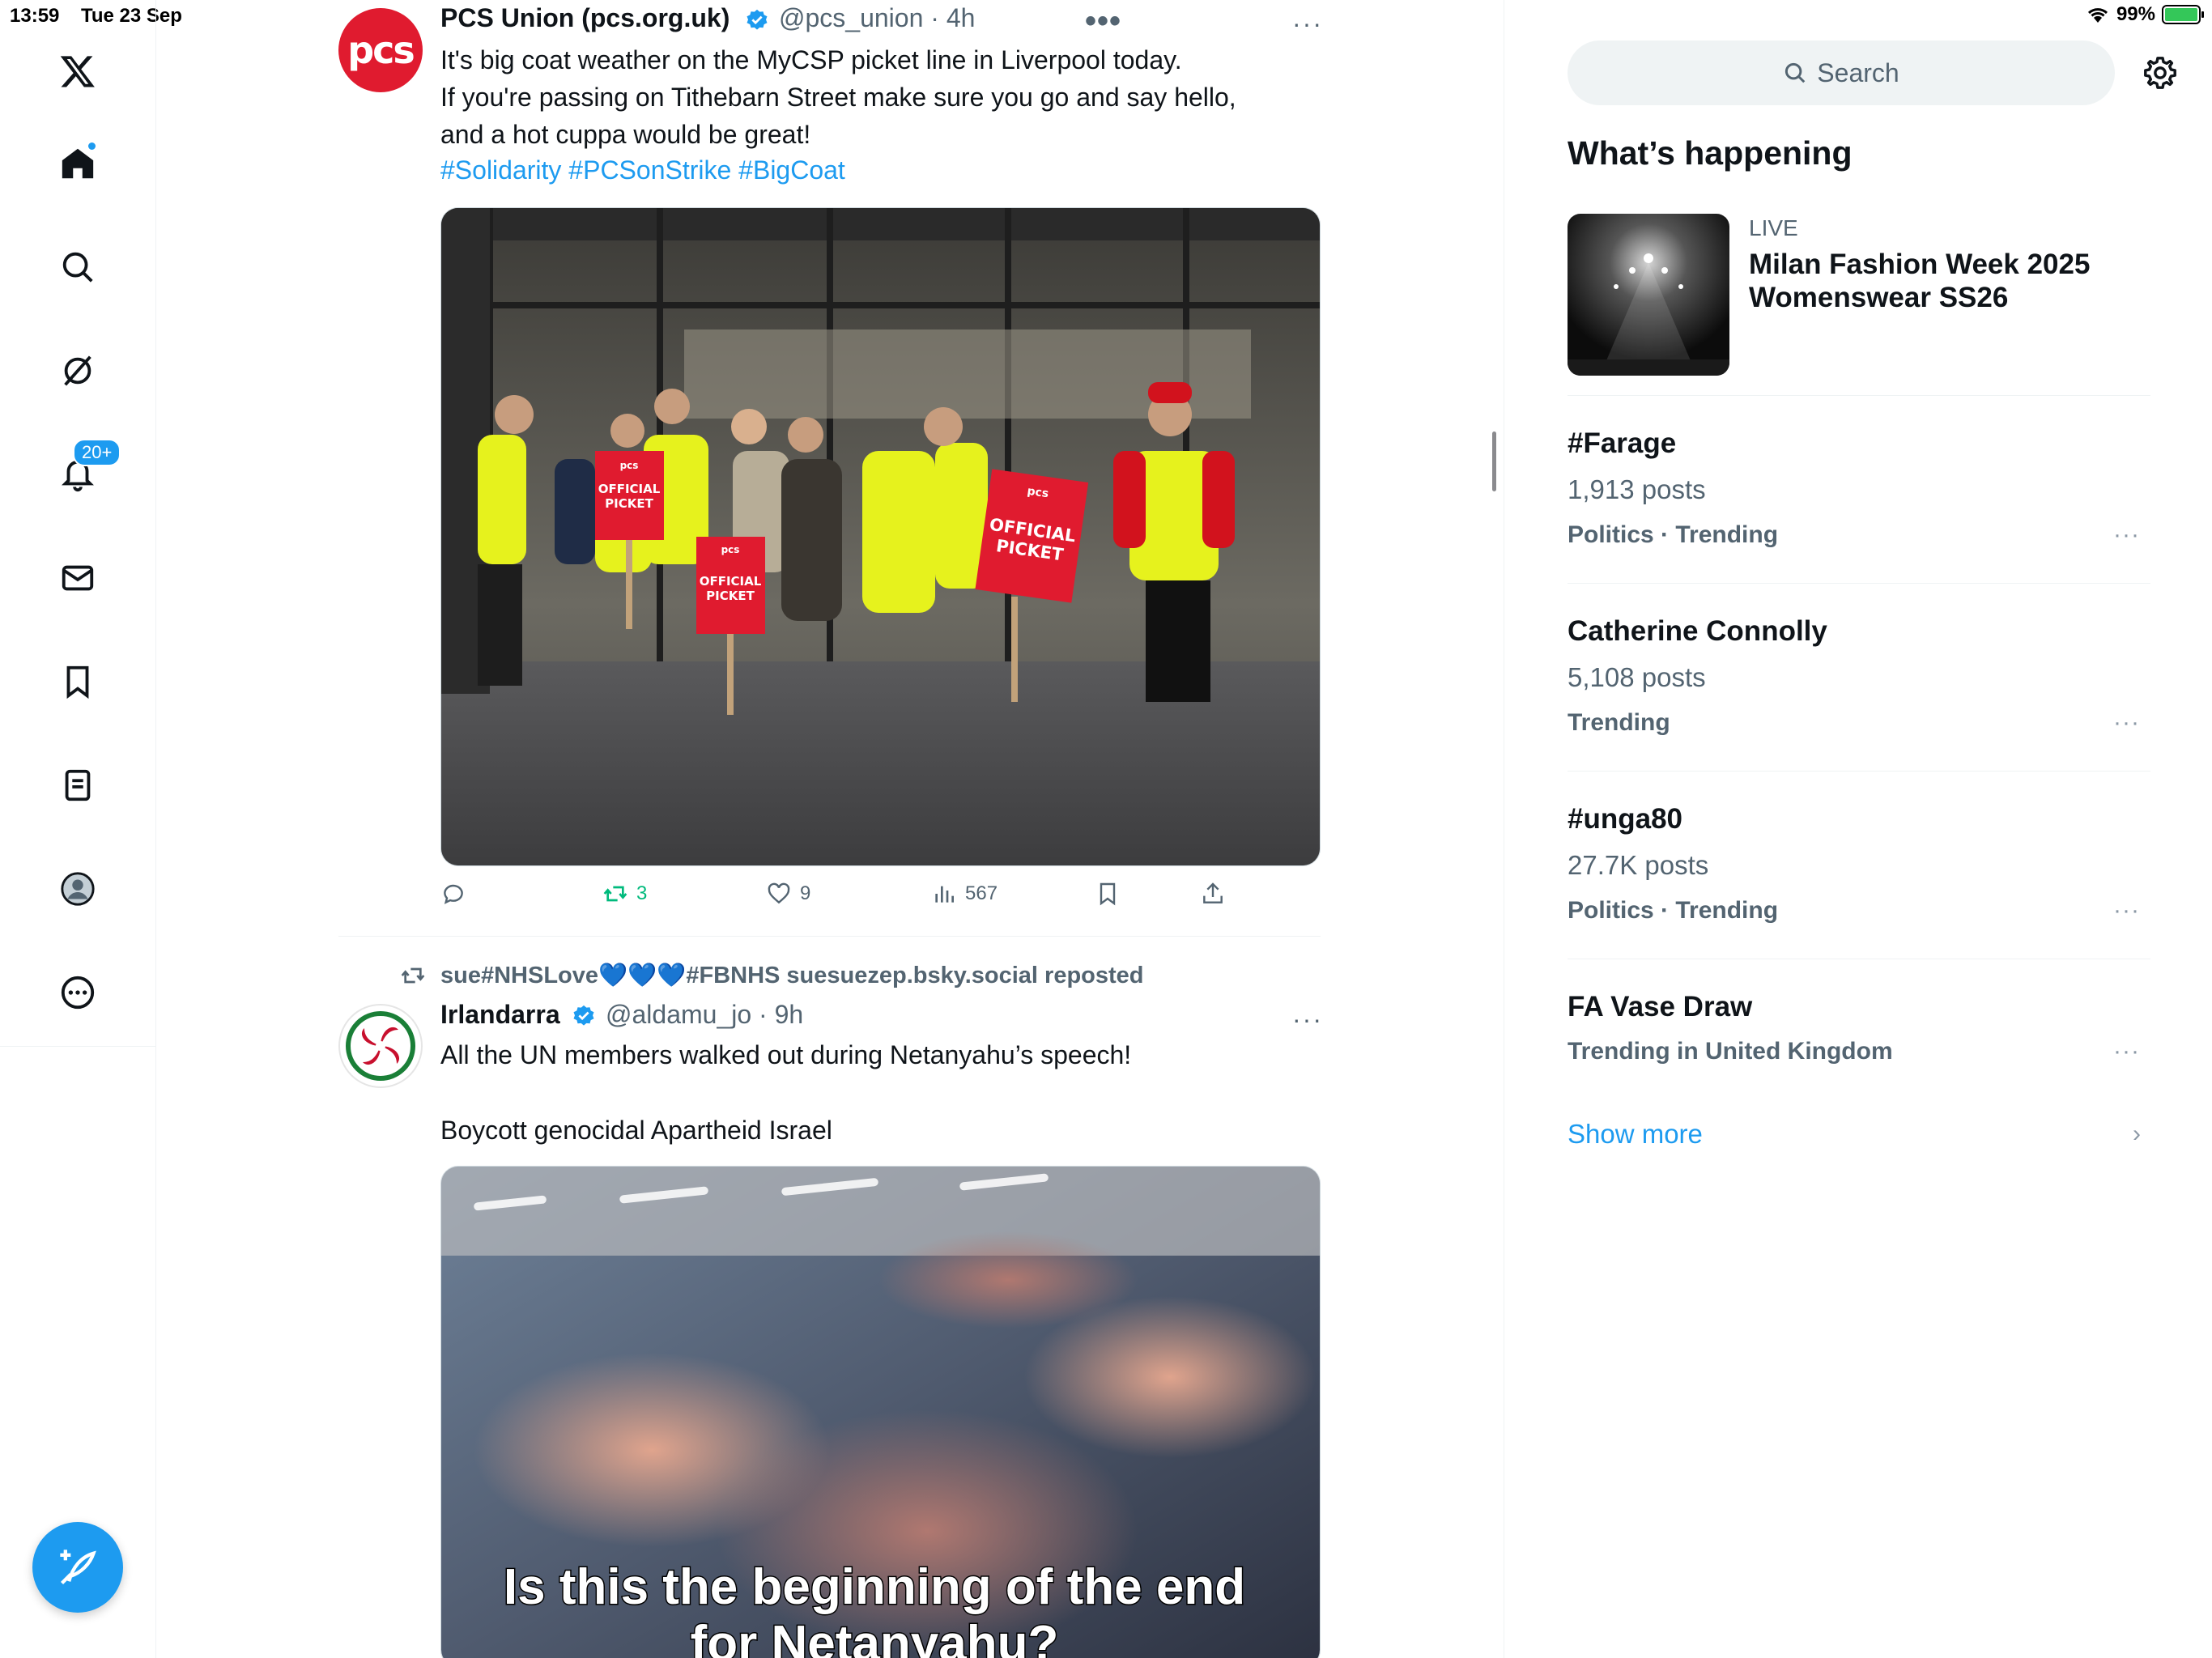  I want to click on x-logo-icon, so click(77, 71).